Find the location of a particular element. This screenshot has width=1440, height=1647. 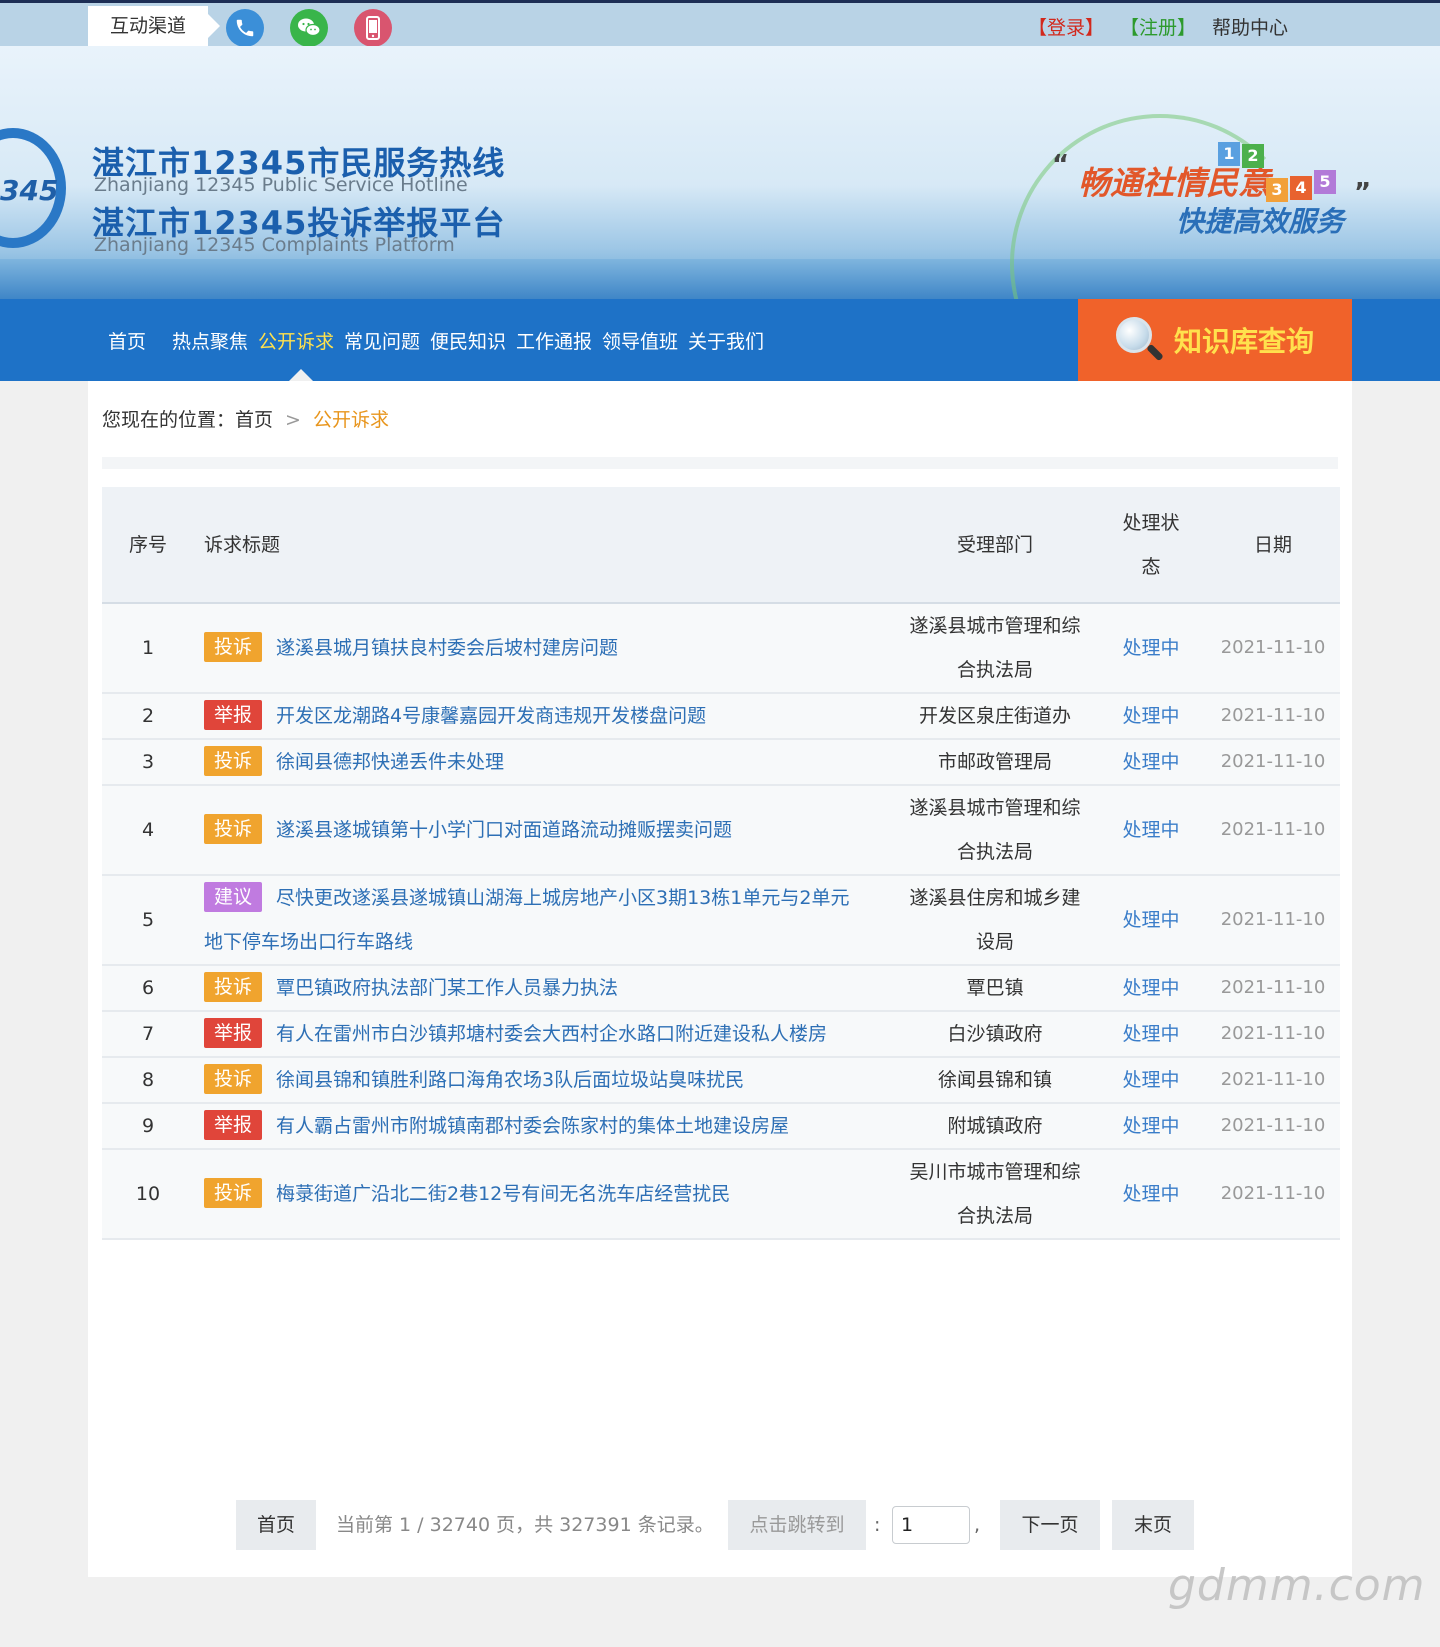

mobile-icon is located at coordinates (373, 28).